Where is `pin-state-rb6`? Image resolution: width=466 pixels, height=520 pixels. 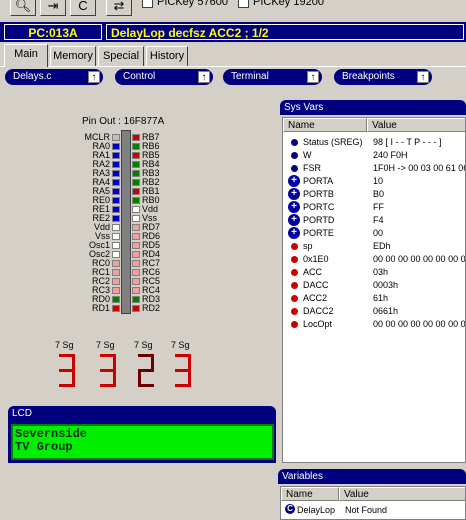 pin-state-rb6 is located at coordinates (136, 146).